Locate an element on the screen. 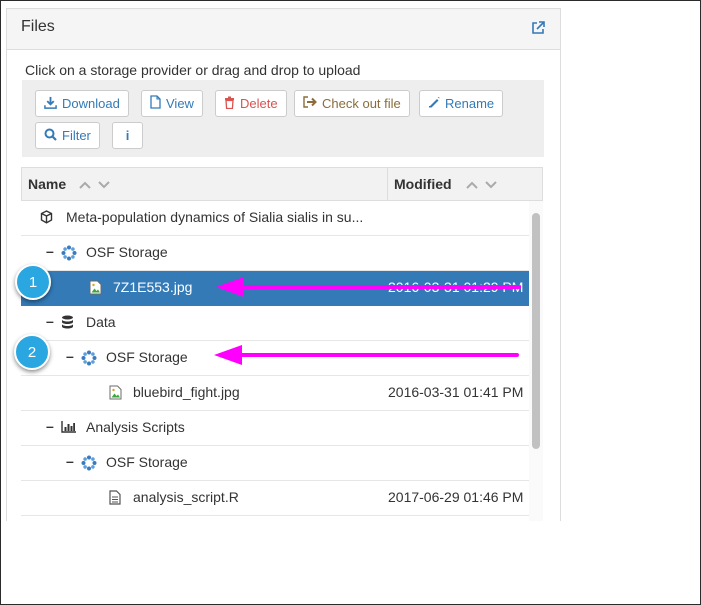  badge-2-label: 2 is located at coordinates (32, 352).